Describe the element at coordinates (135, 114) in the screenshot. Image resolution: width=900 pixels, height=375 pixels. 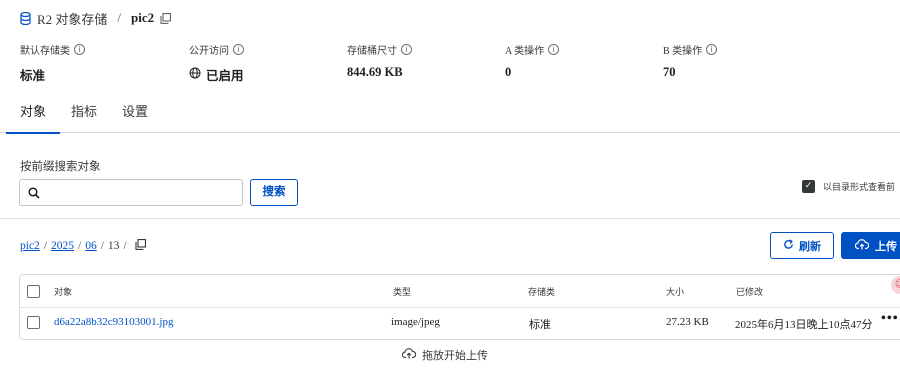
I see `tab-settings: 设置` at that location.